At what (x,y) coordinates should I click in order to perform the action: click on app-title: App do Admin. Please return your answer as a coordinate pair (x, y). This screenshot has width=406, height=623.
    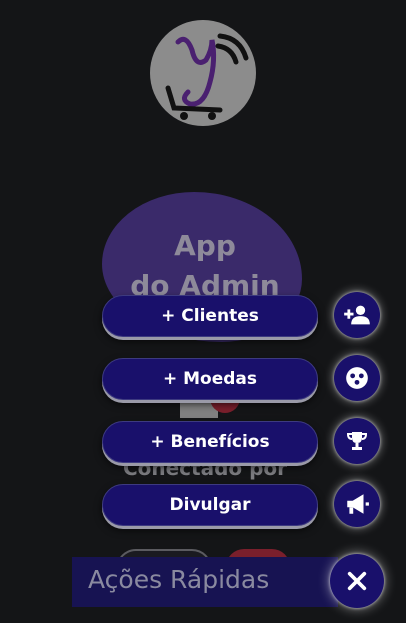
    Looking at the image, I should click on (205, 266).